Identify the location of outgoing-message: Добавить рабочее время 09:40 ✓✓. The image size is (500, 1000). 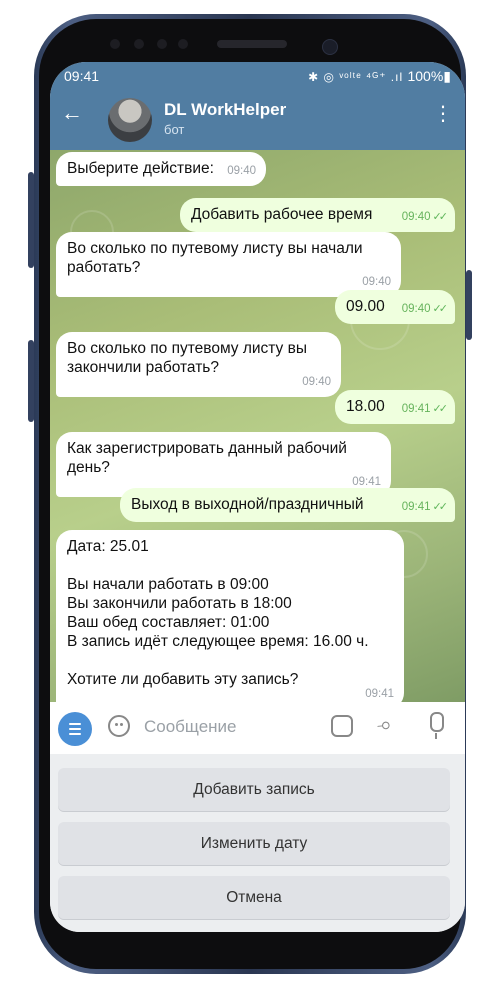
(317, 215).